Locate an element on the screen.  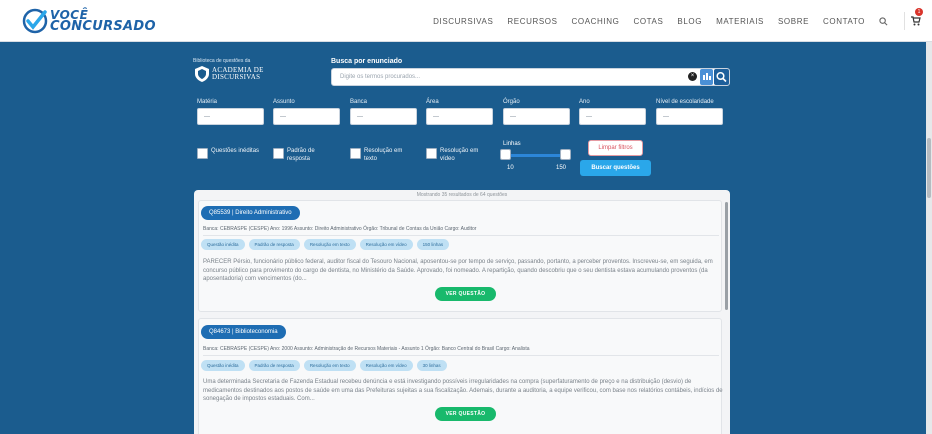
academia-logo: ACADEMIA DE DISCURSIVAS is located at coordinates (229, 74).